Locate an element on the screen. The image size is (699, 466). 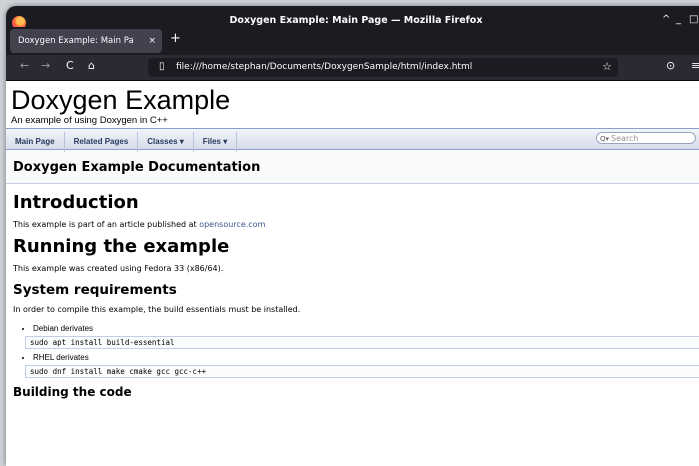
tab-doxygen-main: Doxygen Example: Main Pa × is located at coordinates (86, 41).